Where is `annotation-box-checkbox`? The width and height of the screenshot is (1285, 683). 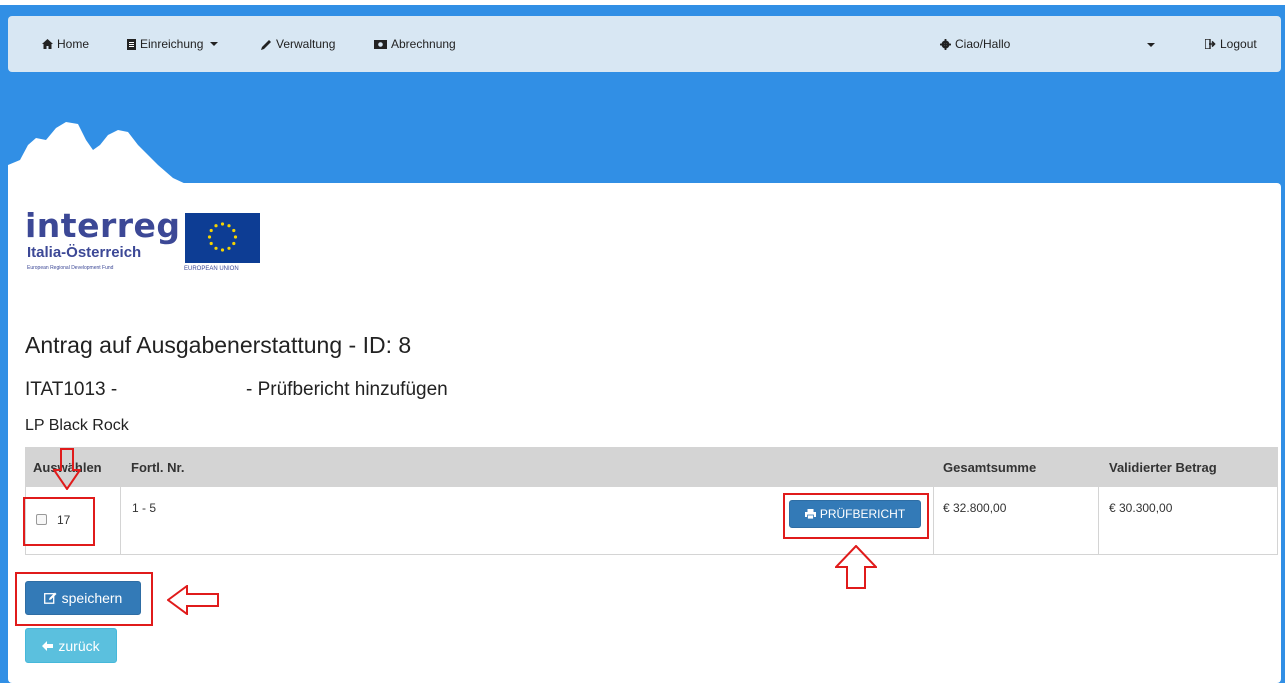 annotation-box-checkbox is located at coordinates (59, 521).